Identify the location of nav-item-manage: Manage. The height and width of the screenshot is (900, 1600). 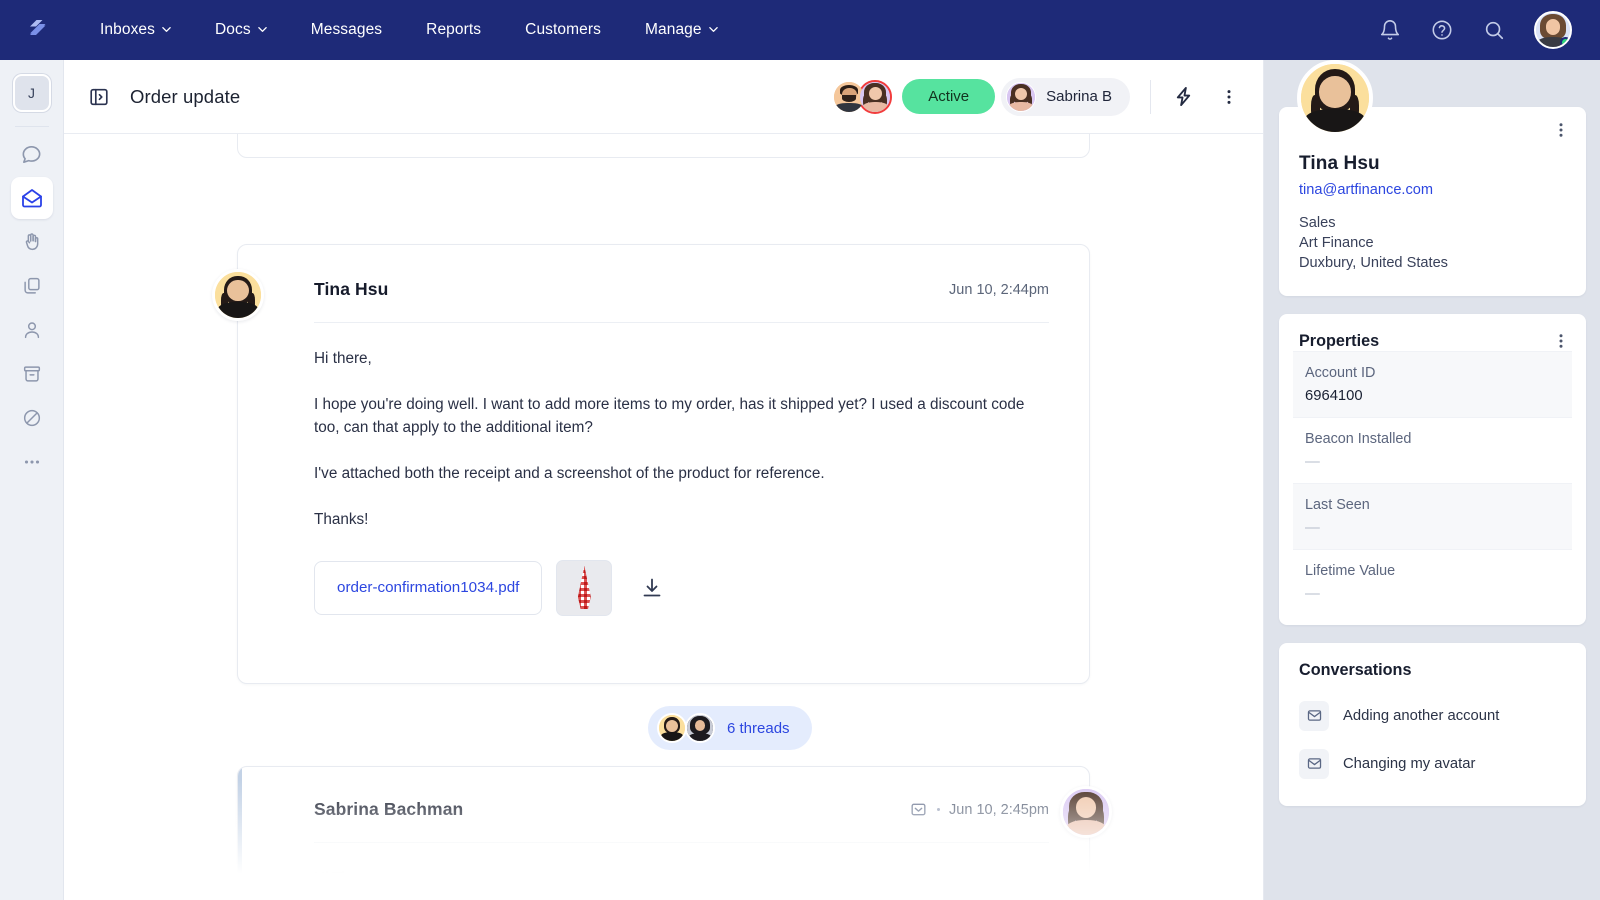
(681, 30).